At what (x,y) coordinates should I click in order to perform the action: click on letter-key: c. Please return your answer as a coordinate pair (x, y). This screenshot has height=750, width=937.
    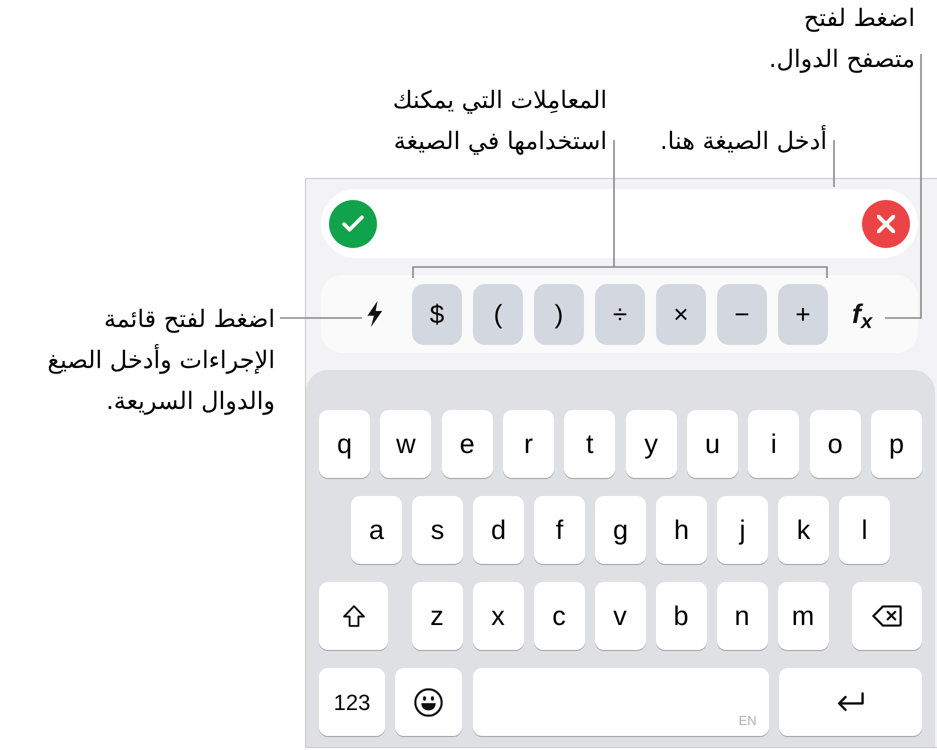
    Looking at the image, I should click on (559, 616).